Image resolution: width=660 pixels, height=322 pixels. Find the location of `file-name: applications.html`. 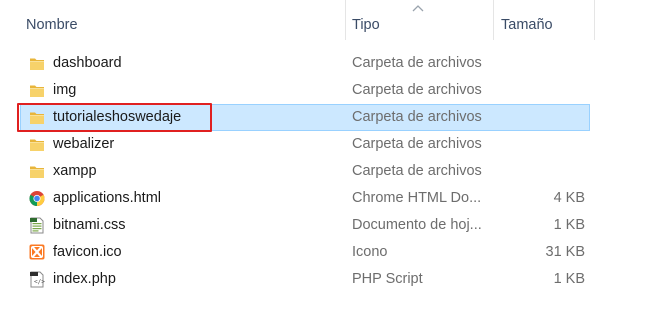

file-name: applications.html is located at coordinates (107, 198).